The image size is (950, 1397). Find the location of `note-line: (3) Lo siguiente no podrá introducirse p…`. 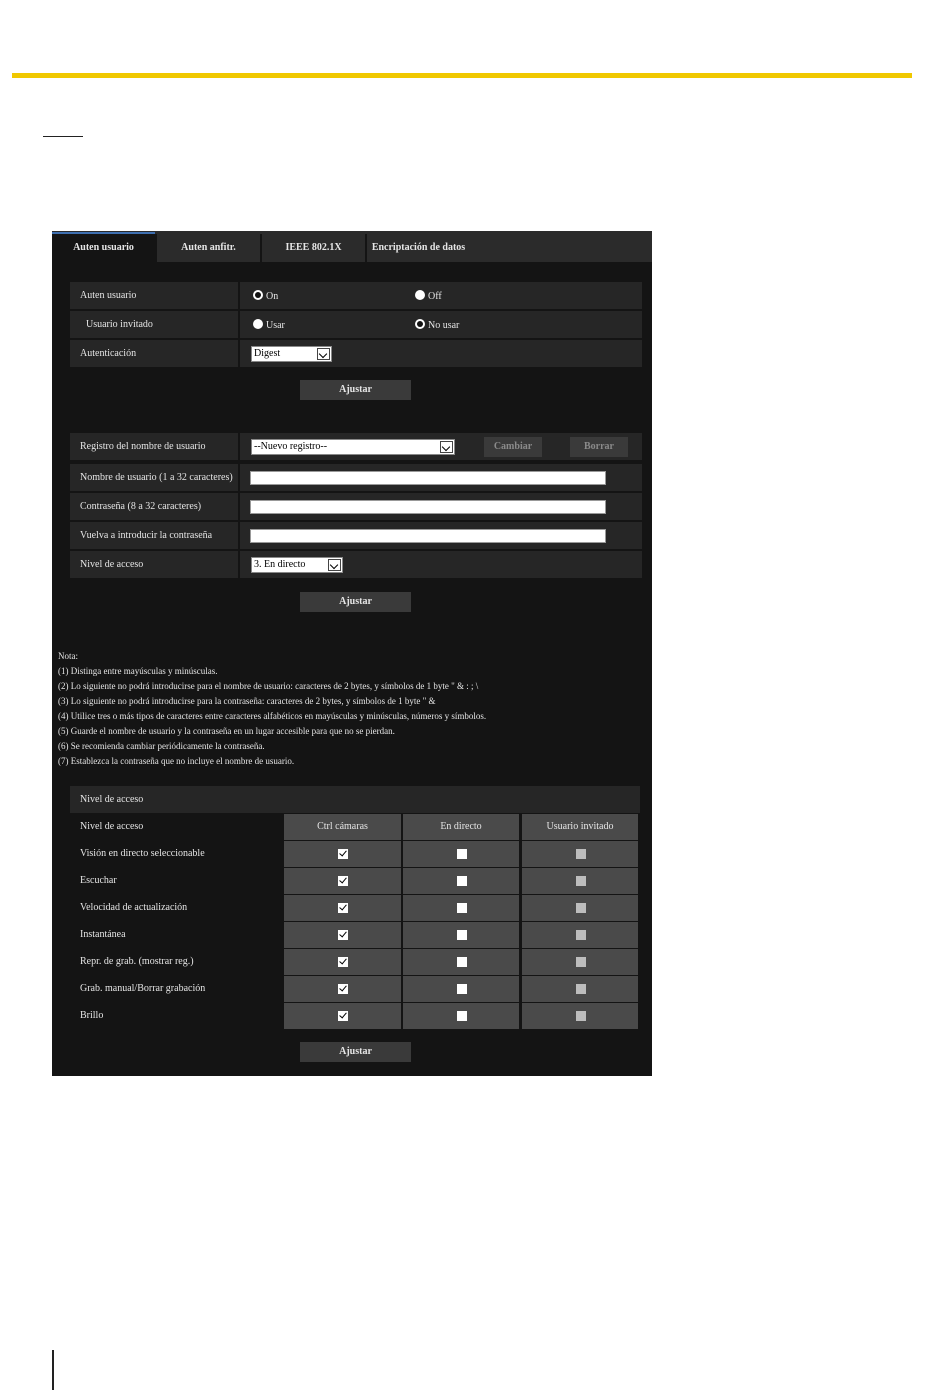

note-line: (3) Lo siguiente no podrá introducirse p… is located at coordinates (247, 701).